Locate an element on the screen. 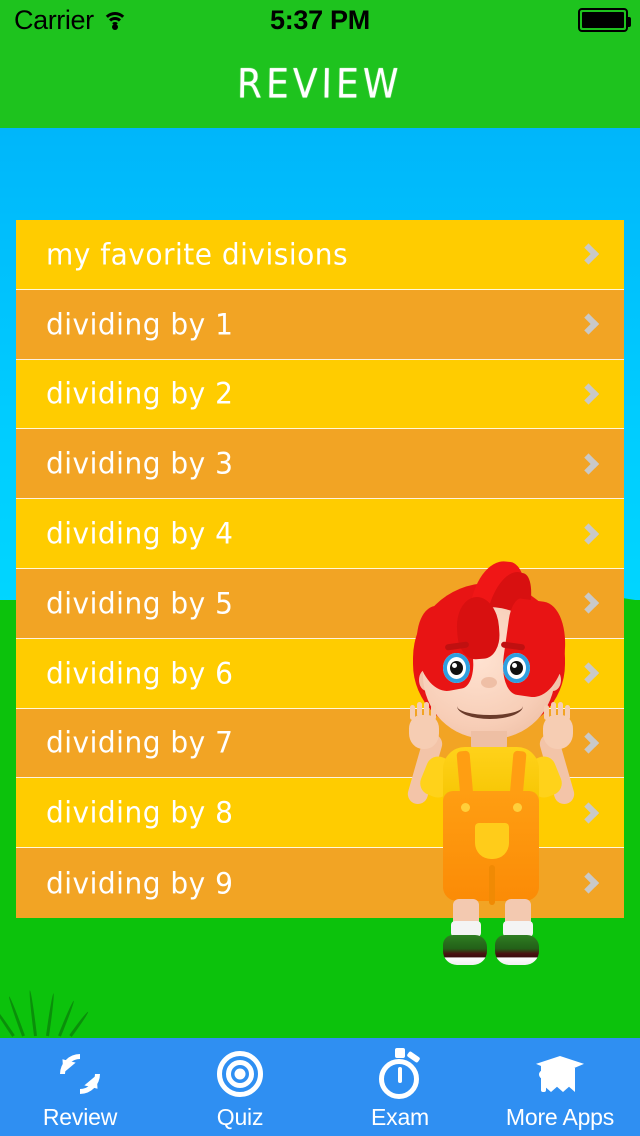 The width and height of the screenshot is (640, 1136). list-item-label: dividing by 1 is located at coordinates (140, 324).